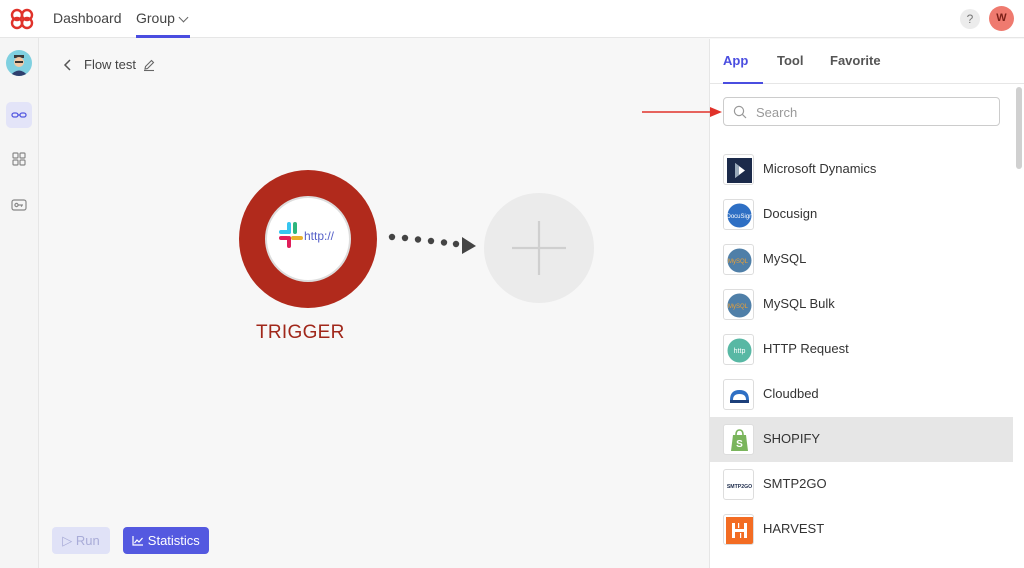 Image resolution: width=1024 pixels, height=568 pixels. I want to click on smtp2go-logo-icon: SMTP2GO, so click(738, 484).